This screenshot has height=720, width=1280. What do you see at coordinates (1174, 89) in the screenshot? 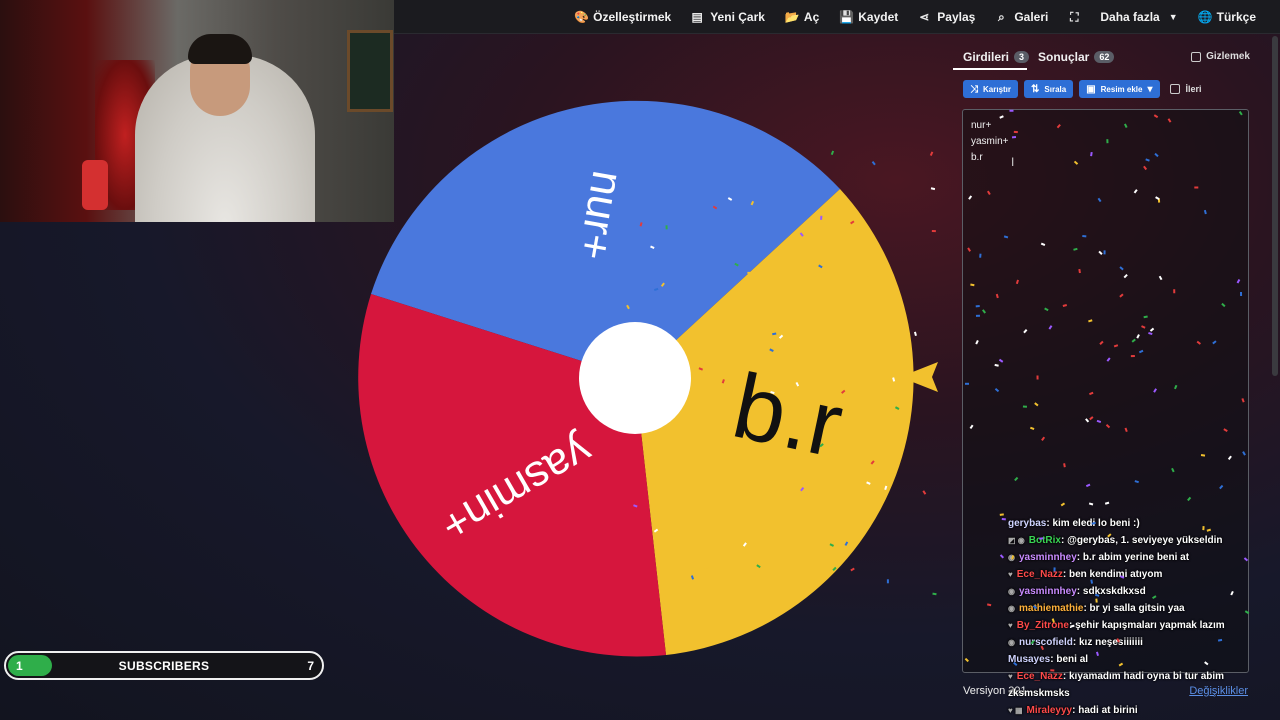
I see `advanced-checkbox-box` at bounding box center [1174, 89].